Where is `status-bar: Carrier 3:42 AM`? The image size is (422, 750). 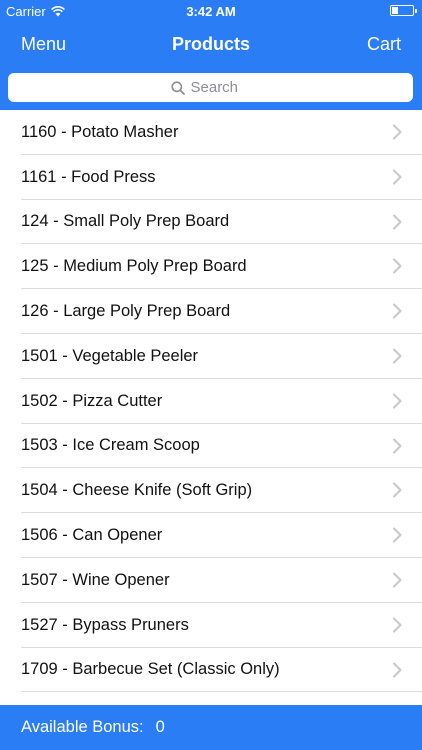
status-bar: Carrier 3:42 AM is located at coordinates (211, 11).